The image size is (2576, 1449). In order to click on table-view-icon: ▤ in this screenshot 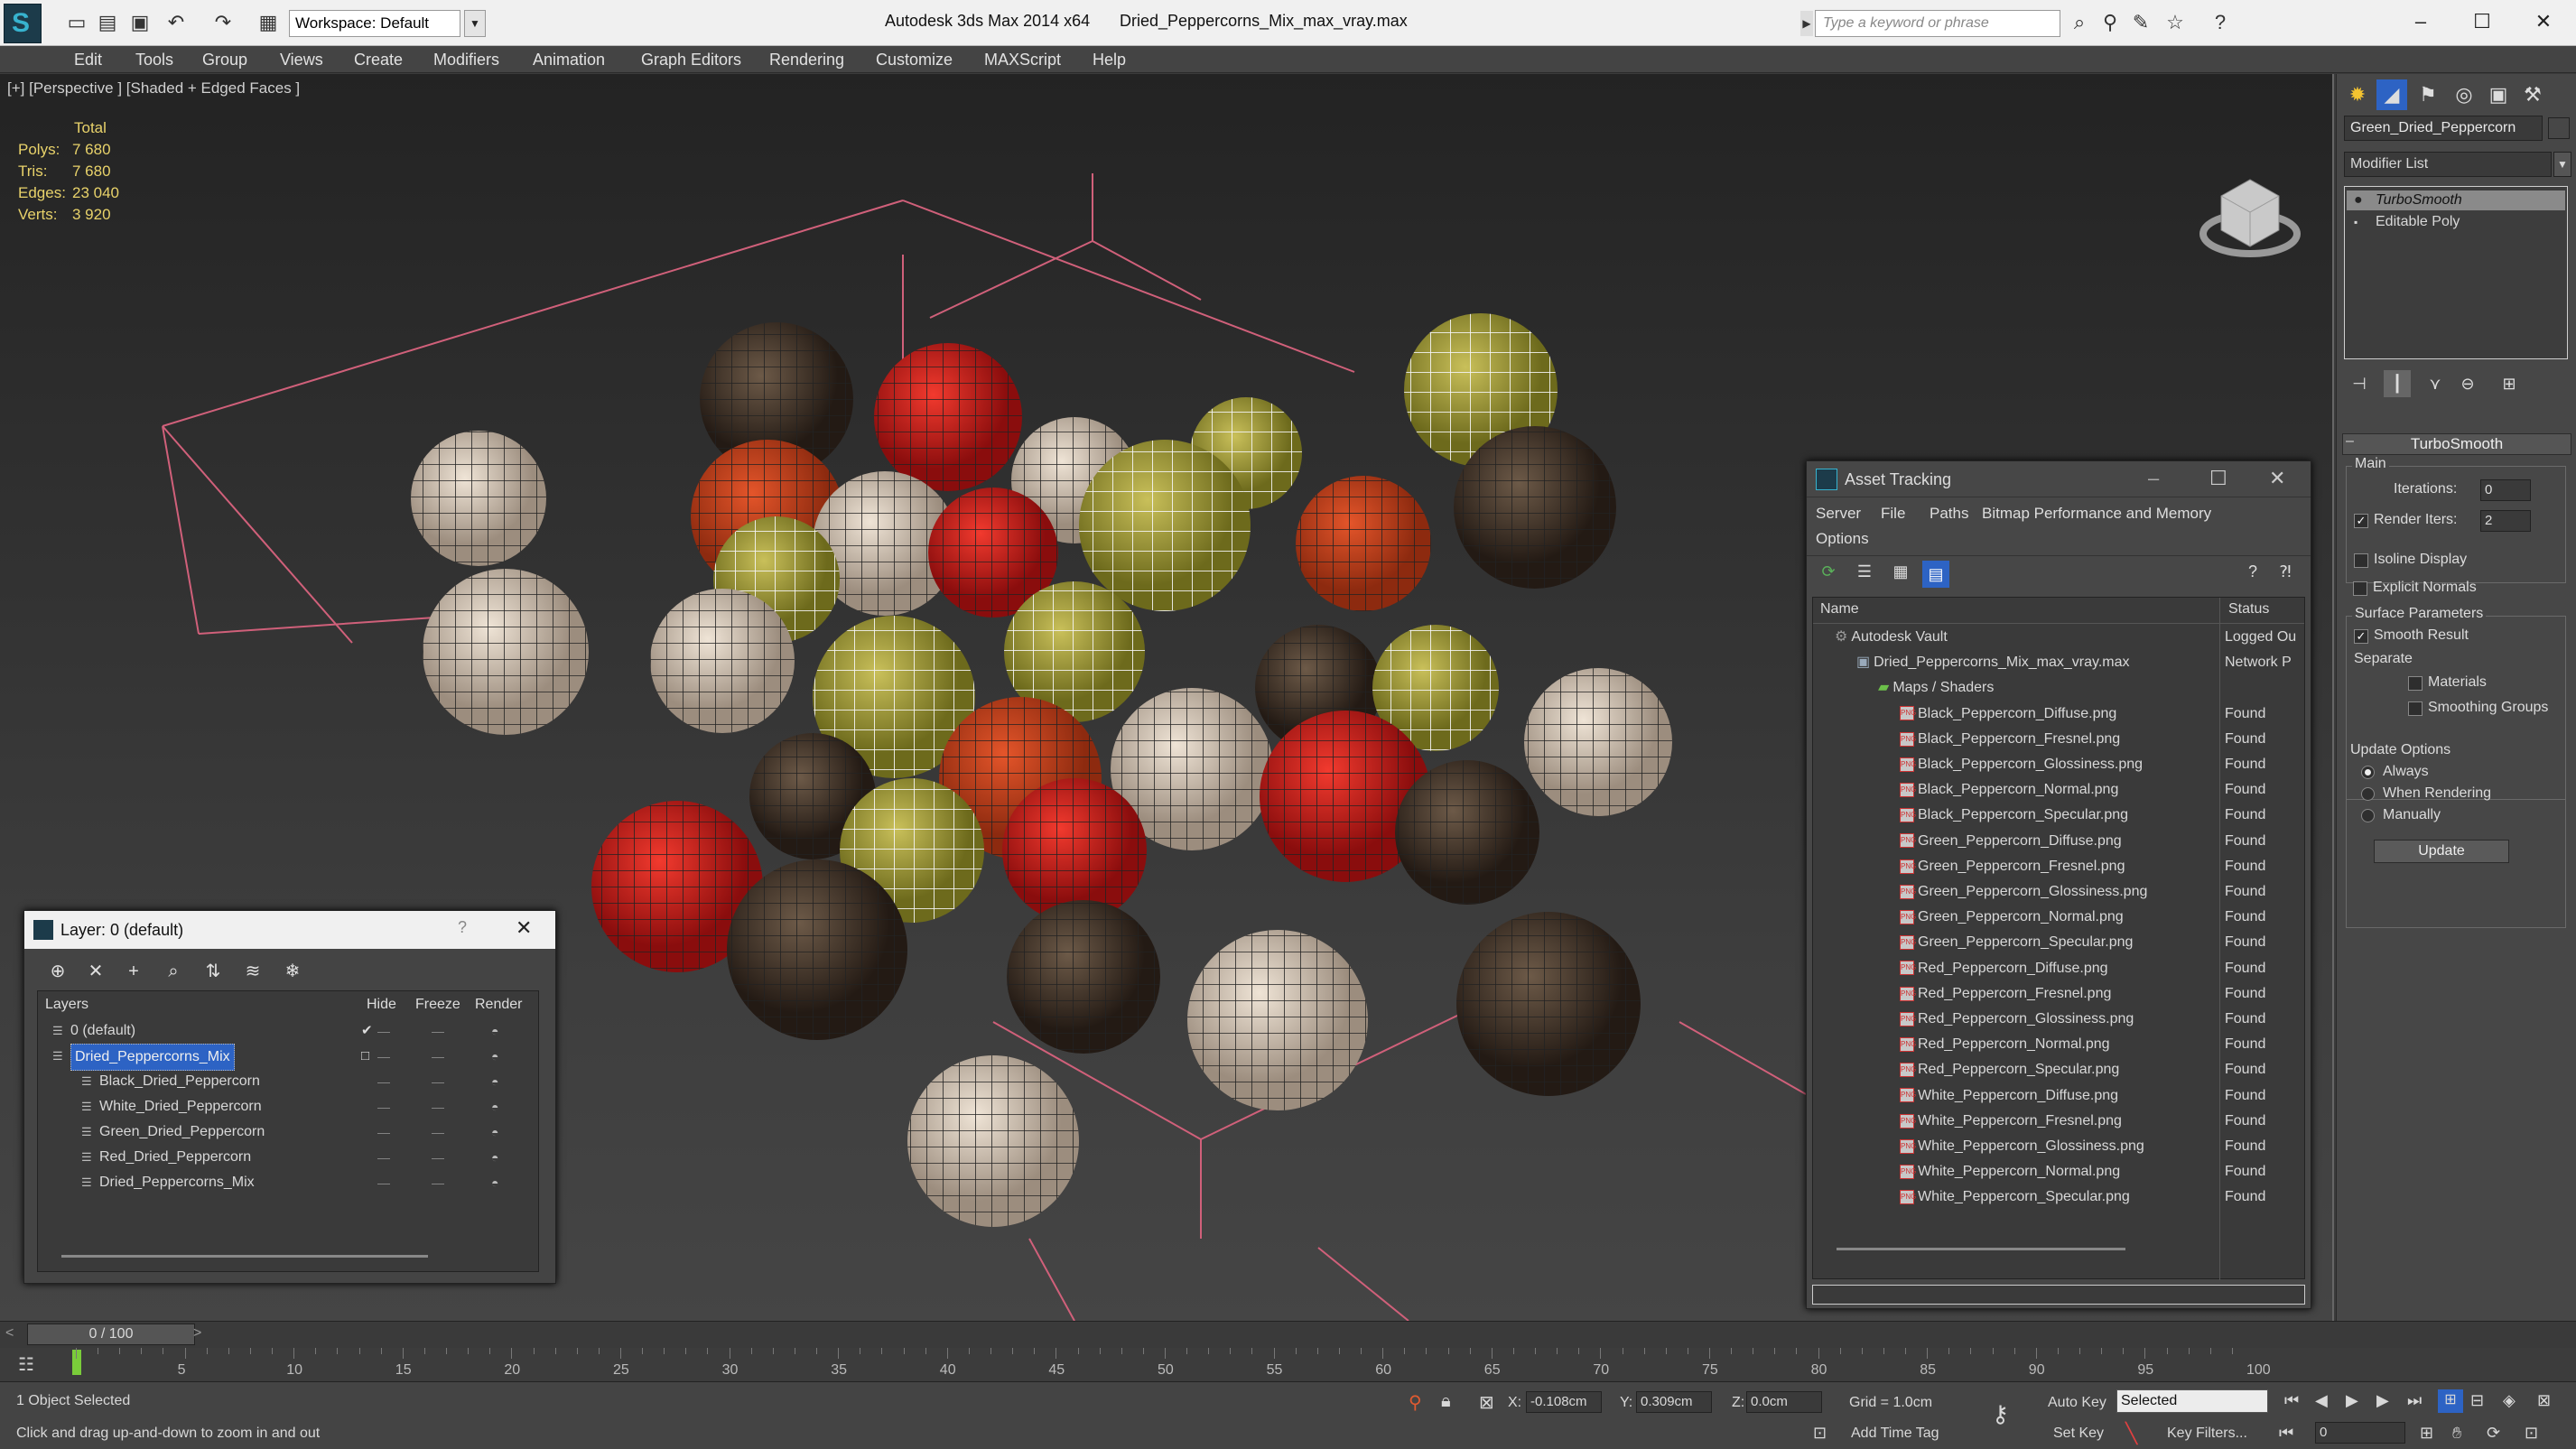, I will do `click(1935, 574)`.